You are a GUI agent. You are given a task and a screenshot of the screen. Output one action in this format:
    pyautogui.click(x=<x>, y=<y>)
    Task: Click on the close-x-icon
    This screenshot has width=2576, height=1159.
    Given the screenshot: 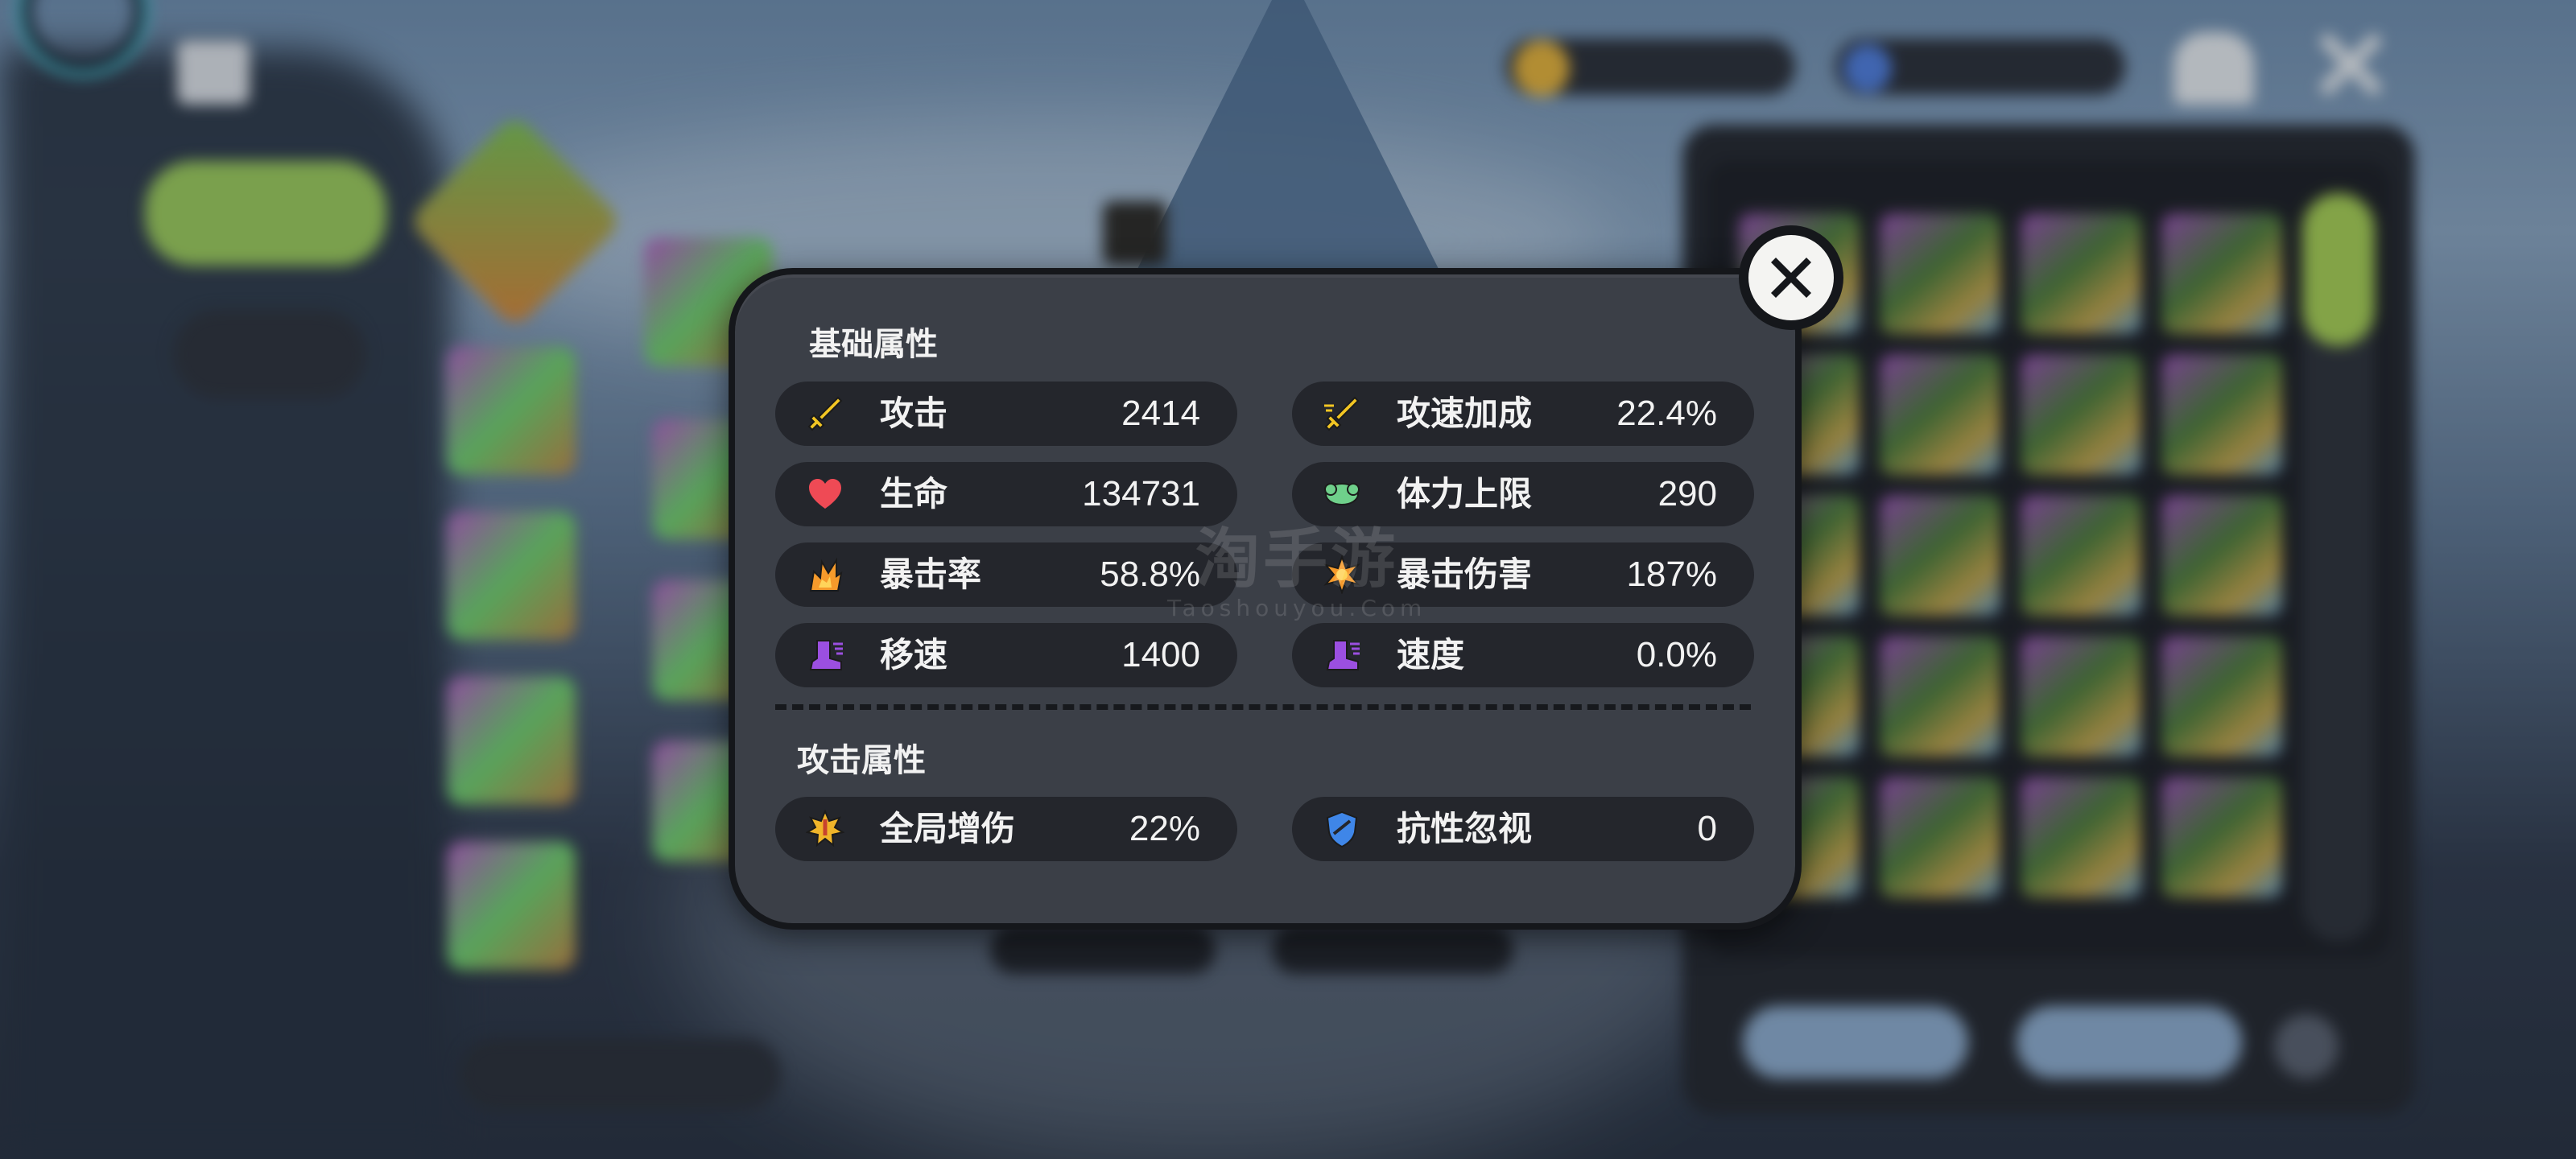 What is the action you would take?
    pyautogui.click(x=1791, y=278)
    